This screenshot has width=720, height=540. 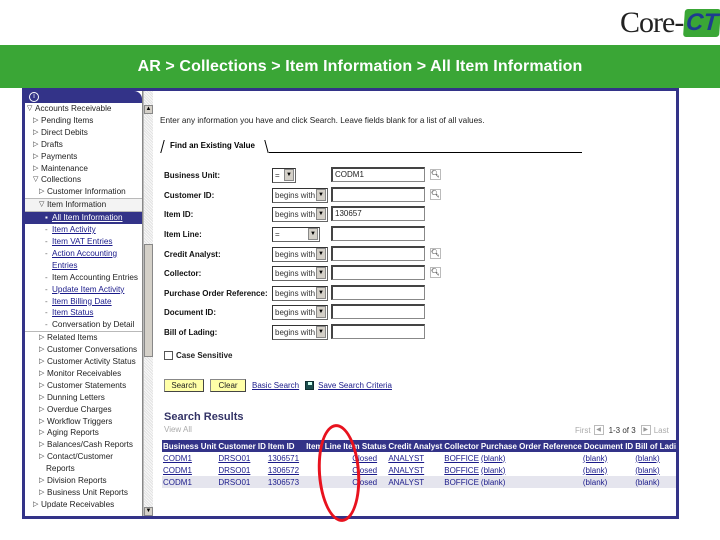 What do you see at coordinates (59, 157) in the screenshot?
I see `nav-item-label: Payments` at bounding box center [59, 157].